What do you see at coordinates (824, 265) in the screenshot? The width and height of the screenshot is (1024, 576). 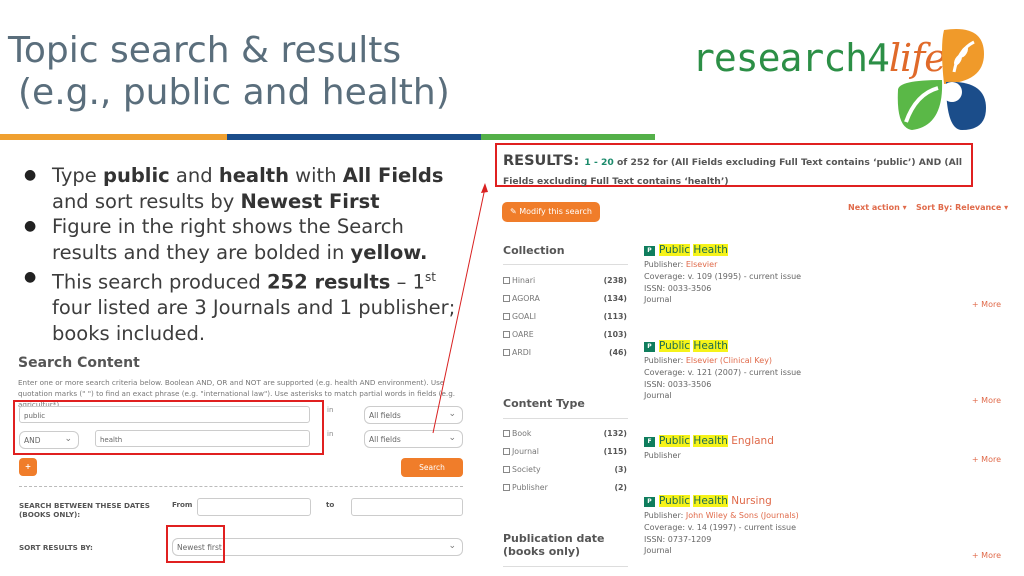 I see `publisher-line: Publisher: Elsevier` at bounding box center [824, 265].